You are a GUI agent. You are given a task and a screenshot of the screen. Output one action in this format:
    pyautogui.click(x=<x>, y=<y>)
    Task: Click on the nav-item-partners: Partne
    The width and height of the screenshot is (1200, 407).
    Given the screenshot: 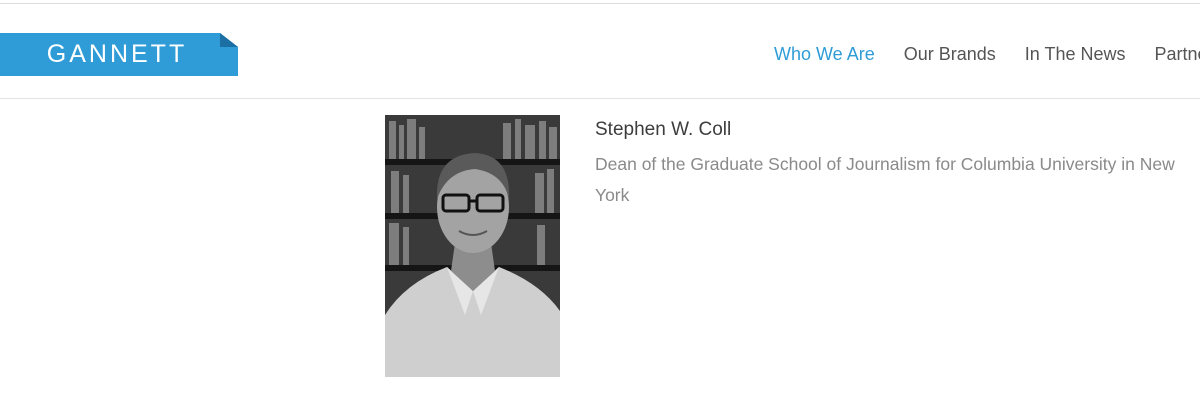 What is the action you would take?
    pyautogui.click(x=1177, y=54)
    